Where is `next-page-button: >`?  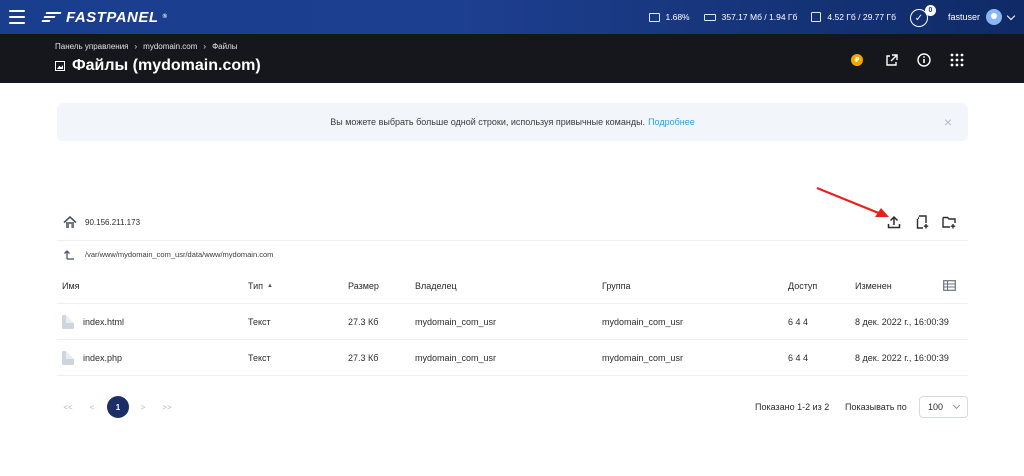
next-page-button: > is located at coordinates (143, 407).